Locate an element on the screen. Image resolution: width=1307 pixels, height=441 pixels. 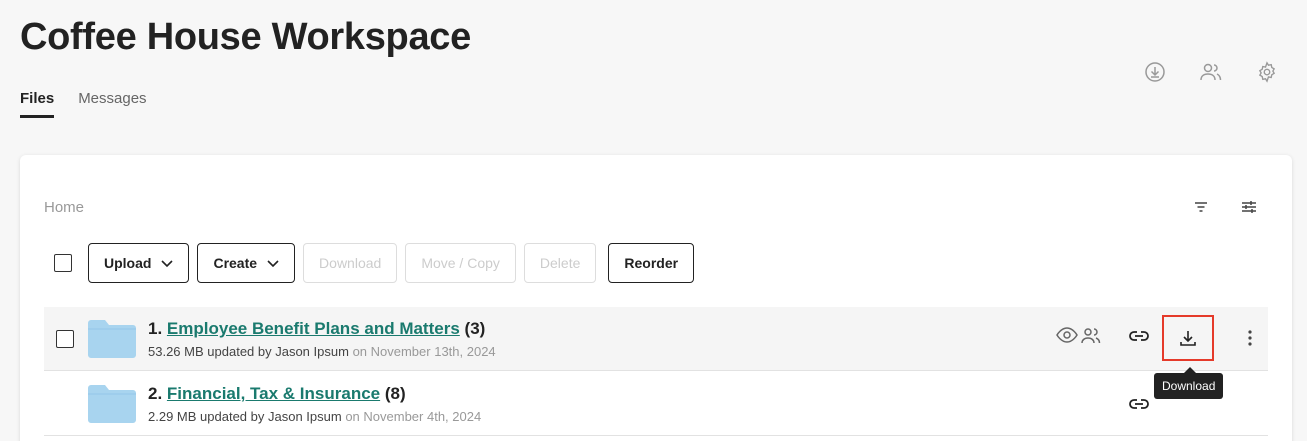
move-copy-button: Move / Copy is located at coordinates (460, 263).